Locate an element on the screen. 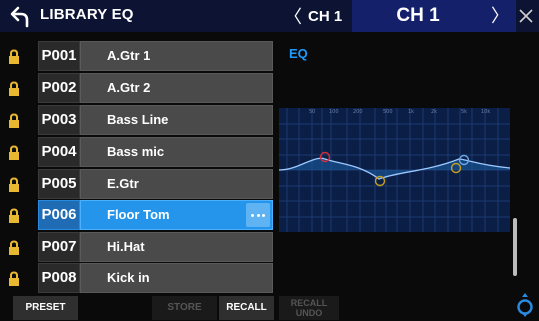  library-item-code: P006 is located at coordinates (59, 215).